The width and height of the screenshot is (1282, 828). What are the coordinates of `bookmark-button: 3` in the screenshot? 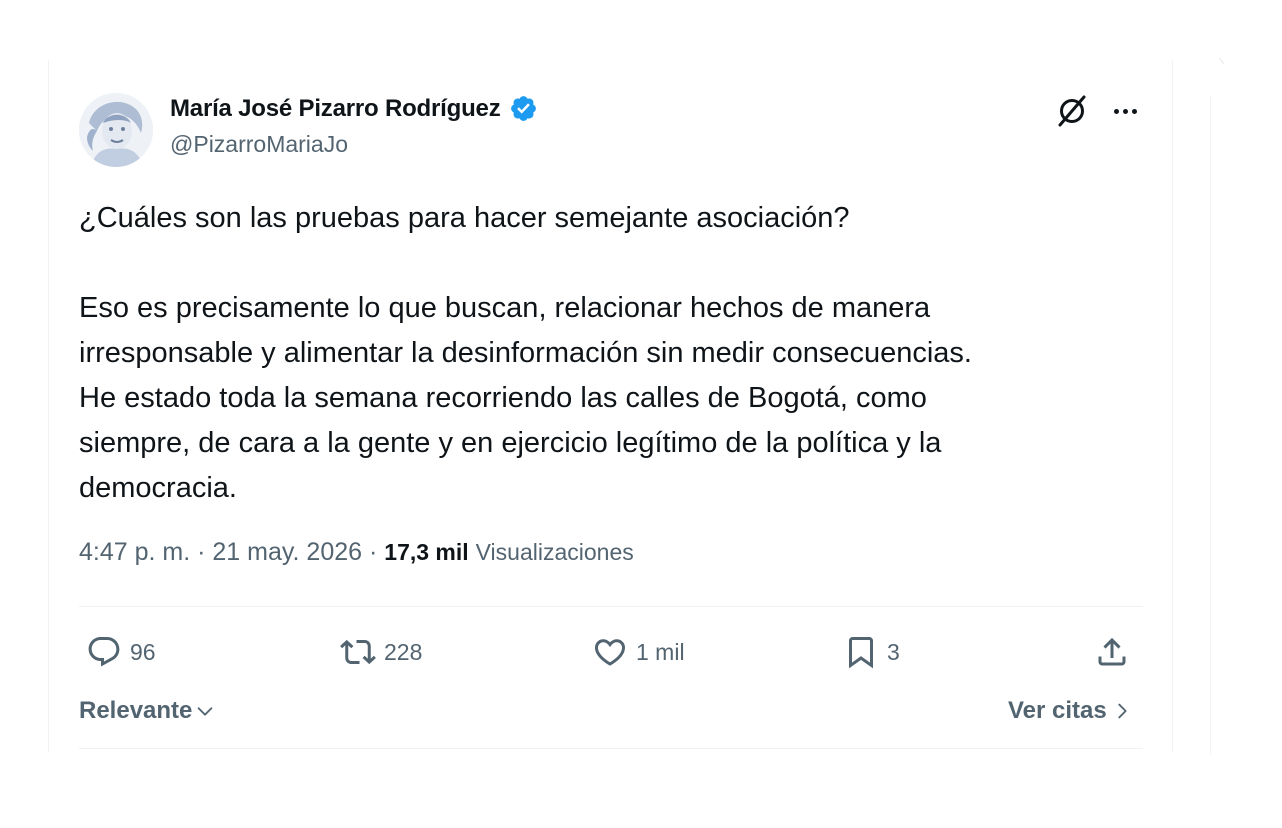 It's located at (871, 652).